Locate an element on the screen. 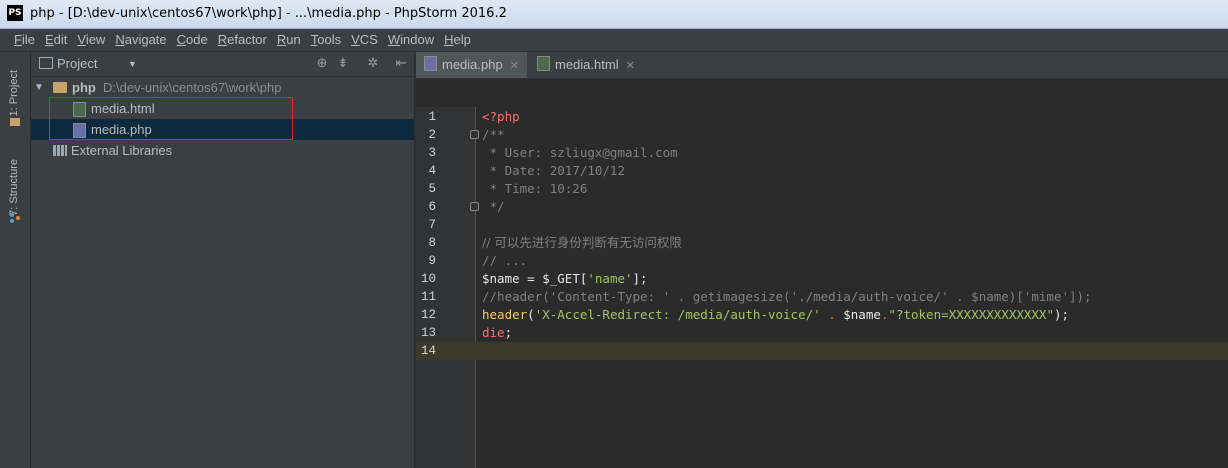  code-text: */ is located at coordinates (493, 206).